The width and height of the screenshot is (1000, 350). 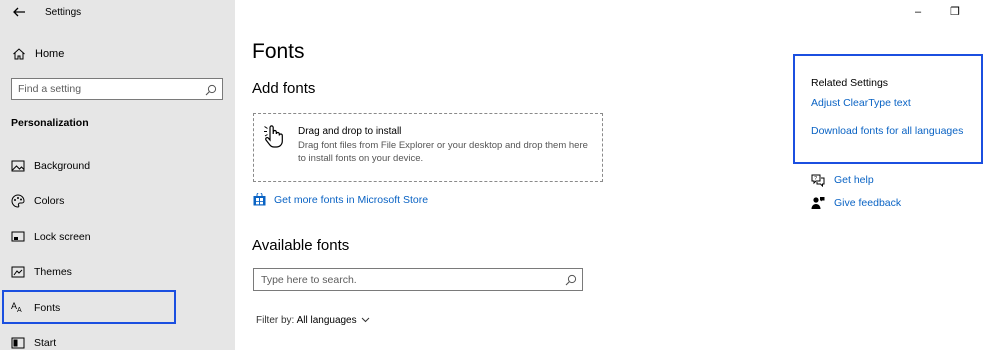 I want to click on lock-screen-icon, so click(x=18, y=237).